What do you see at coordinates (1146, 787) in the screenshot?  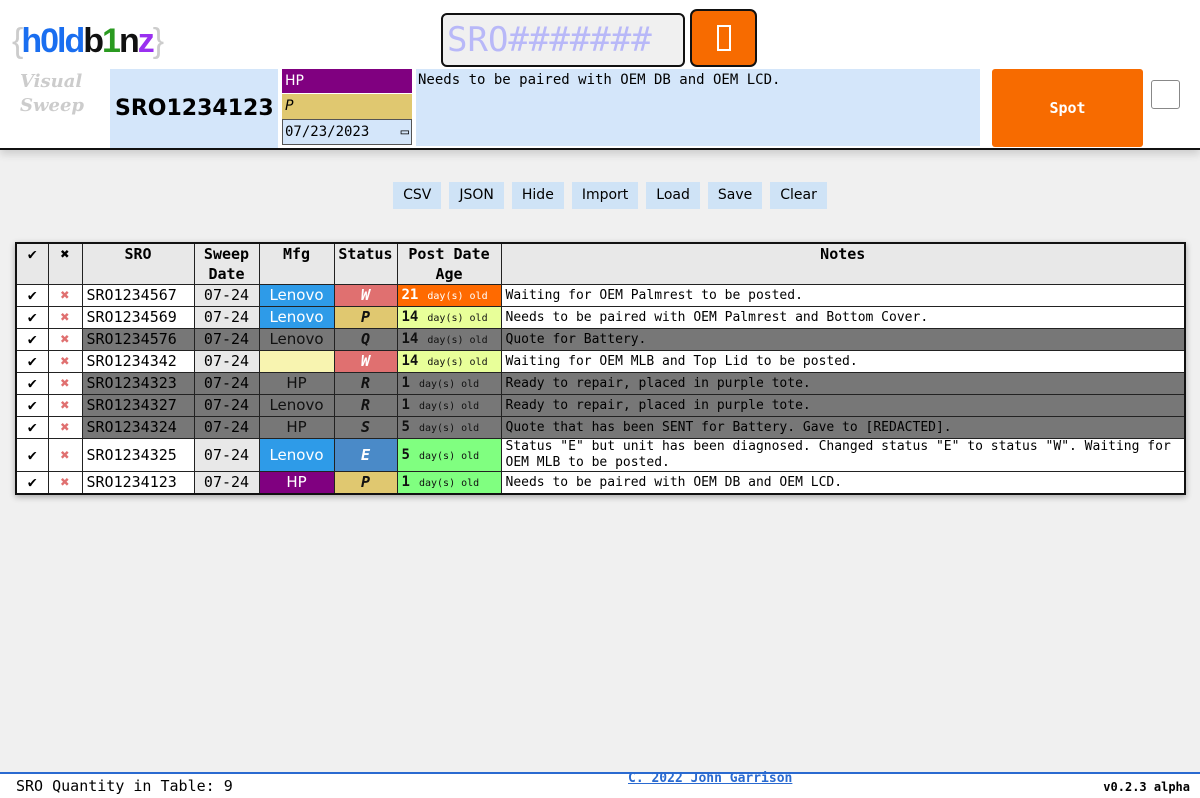 I see `version: v0.2.3 alpha` at bounding box center [1146, 787].